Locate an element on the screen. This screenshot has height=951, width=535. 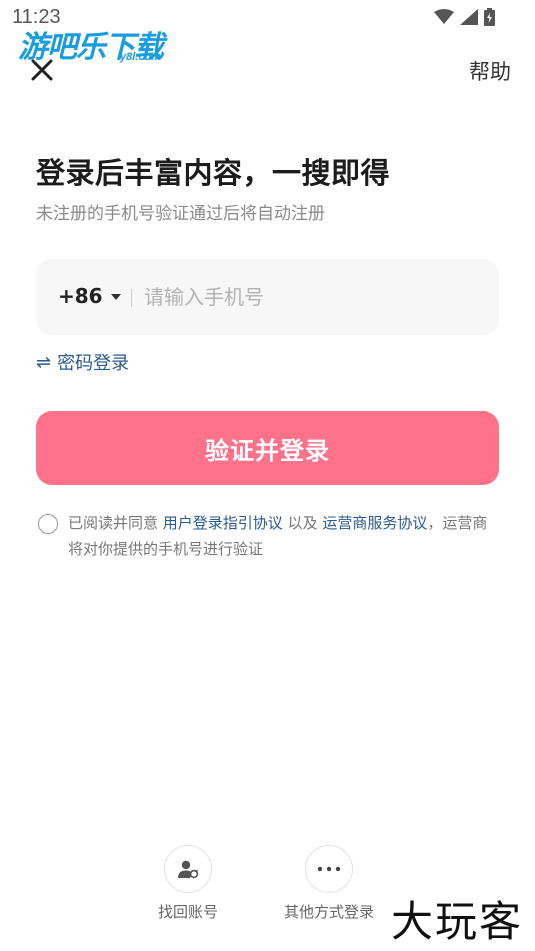
verify-login-button: 验证并登录 is located at coordinates (267, 448).